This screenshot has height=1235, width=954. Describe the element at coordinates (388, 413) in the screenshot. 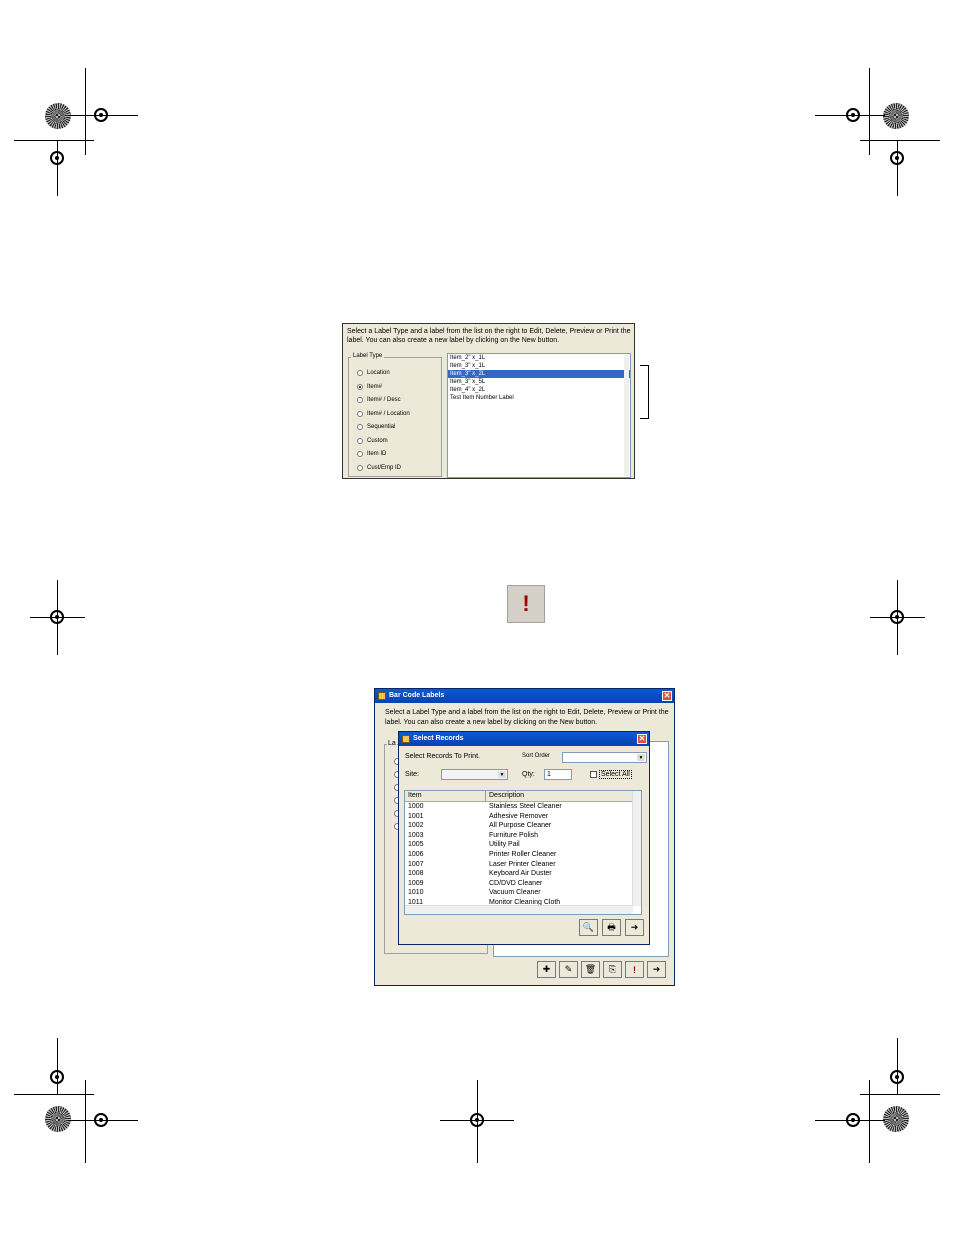

I see `label-type-text: Item# / Location` at that location.